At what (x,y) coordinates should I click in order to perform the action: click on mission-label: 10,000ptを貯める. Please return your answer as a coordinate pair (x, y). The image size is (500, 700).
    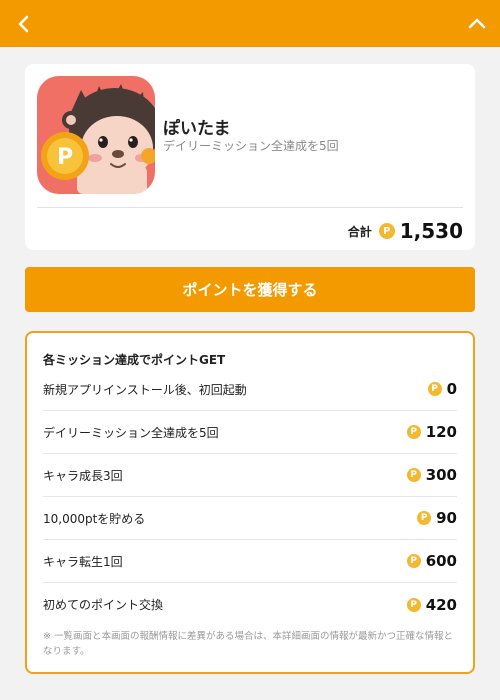
    Looking at the image, I should click on (94, 518).